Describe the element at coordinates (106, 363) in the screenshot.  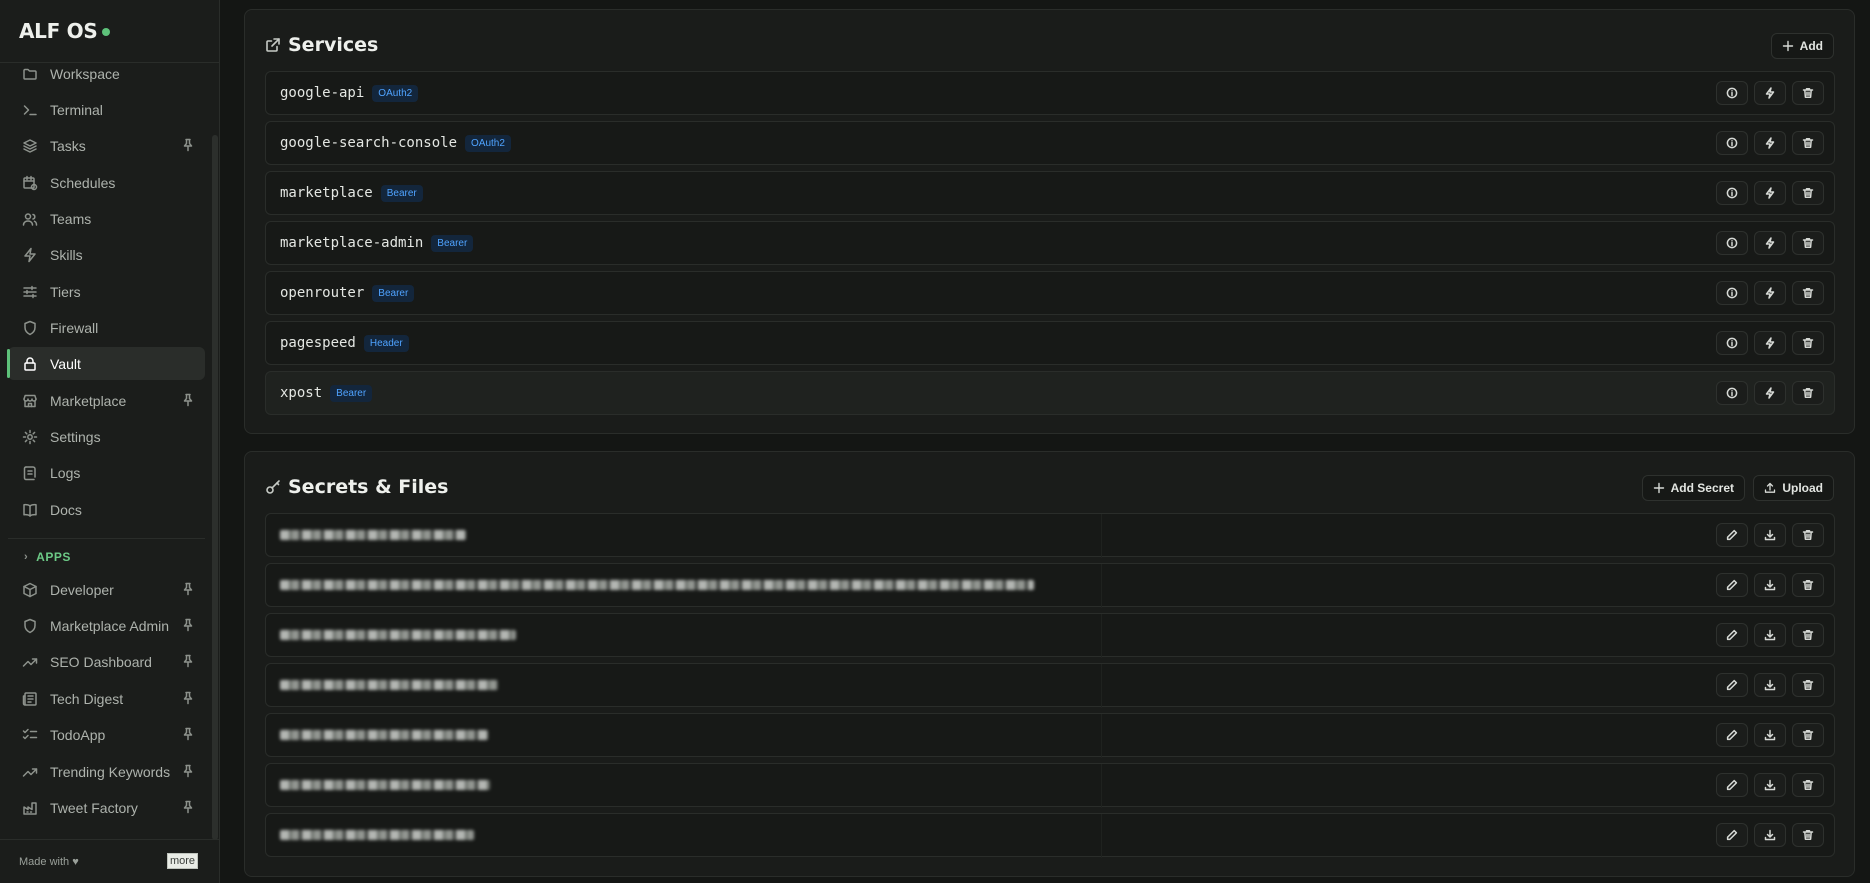
I see `sidebar-item-vault: Vault` at that location.